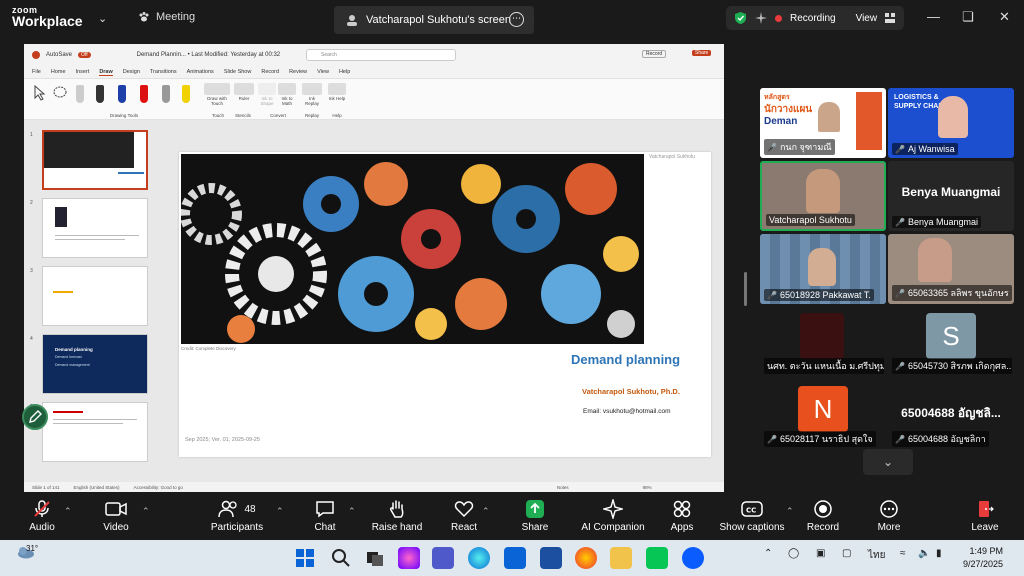 The width and height of the screenshot is (1024, 576). Describe the element at coordinates (409, 558) in the screenshot. I see `copilot-icon` at that location.